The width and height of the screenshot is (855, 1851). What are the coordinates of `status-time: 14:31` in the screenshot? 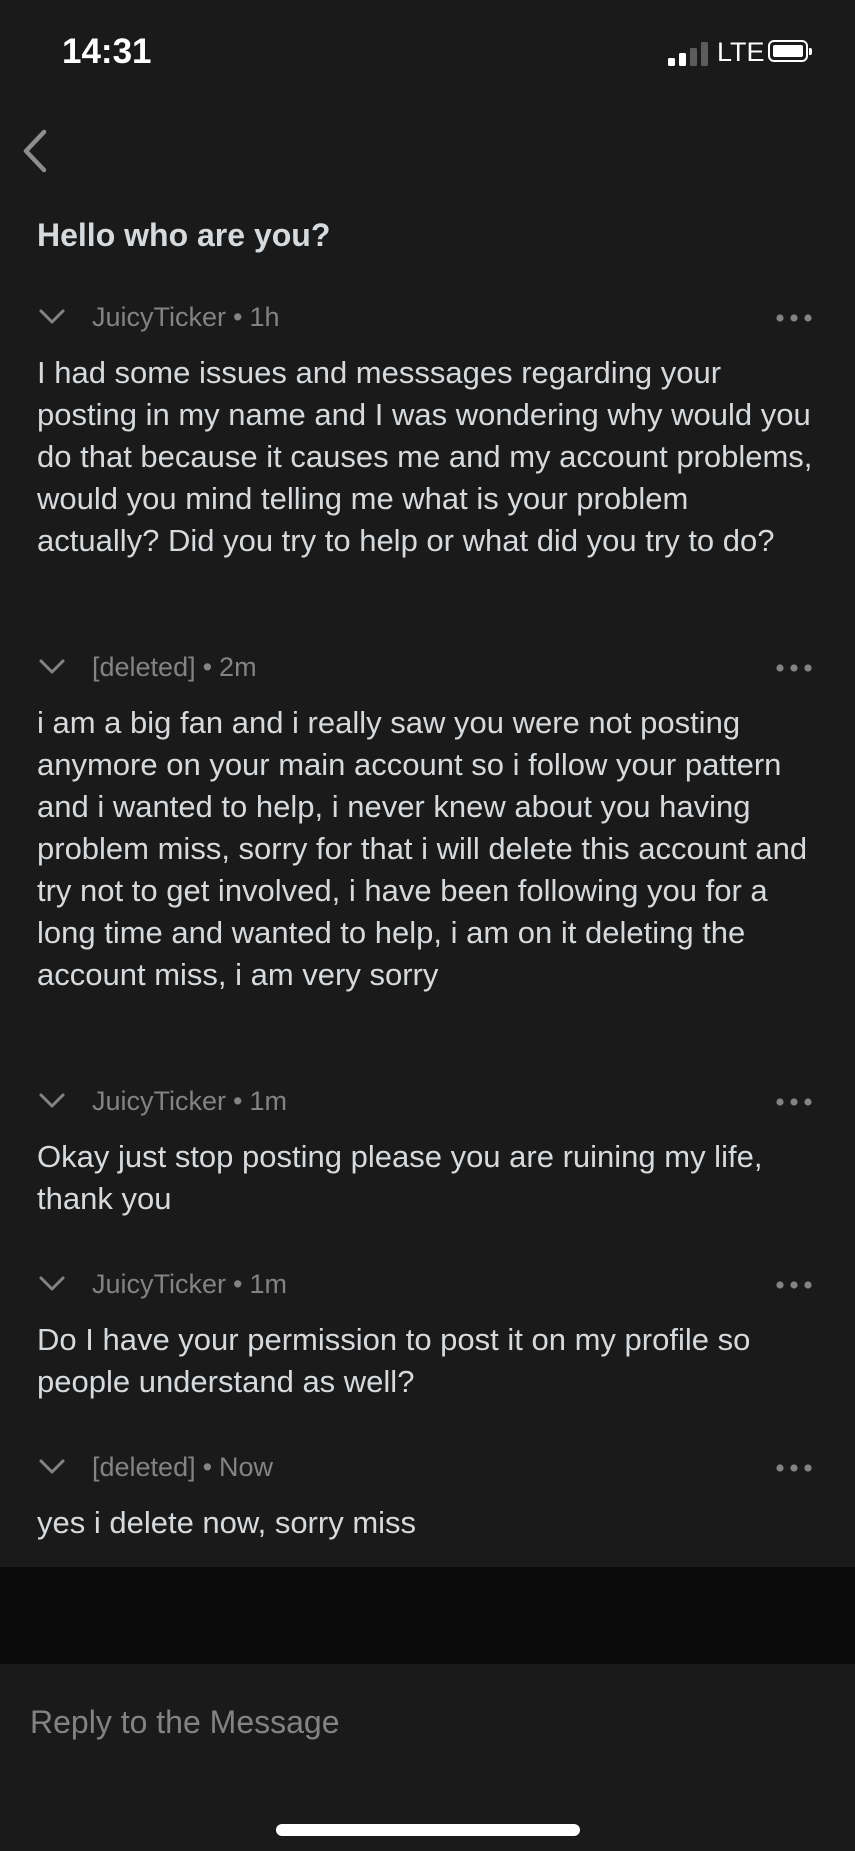 It's located at (107, 51).